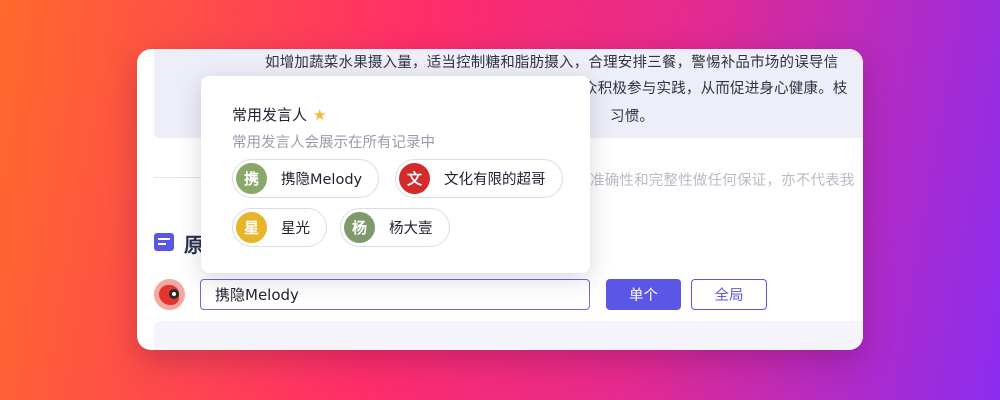  Describe the element at coordinates (552, 63) in the screenshot. I see `transcript-line: 如增加蔬菜水果摄入量，适当控制糖和脂肪摄入，合理安排三餐，警惕补品市场的误导信` at that location.